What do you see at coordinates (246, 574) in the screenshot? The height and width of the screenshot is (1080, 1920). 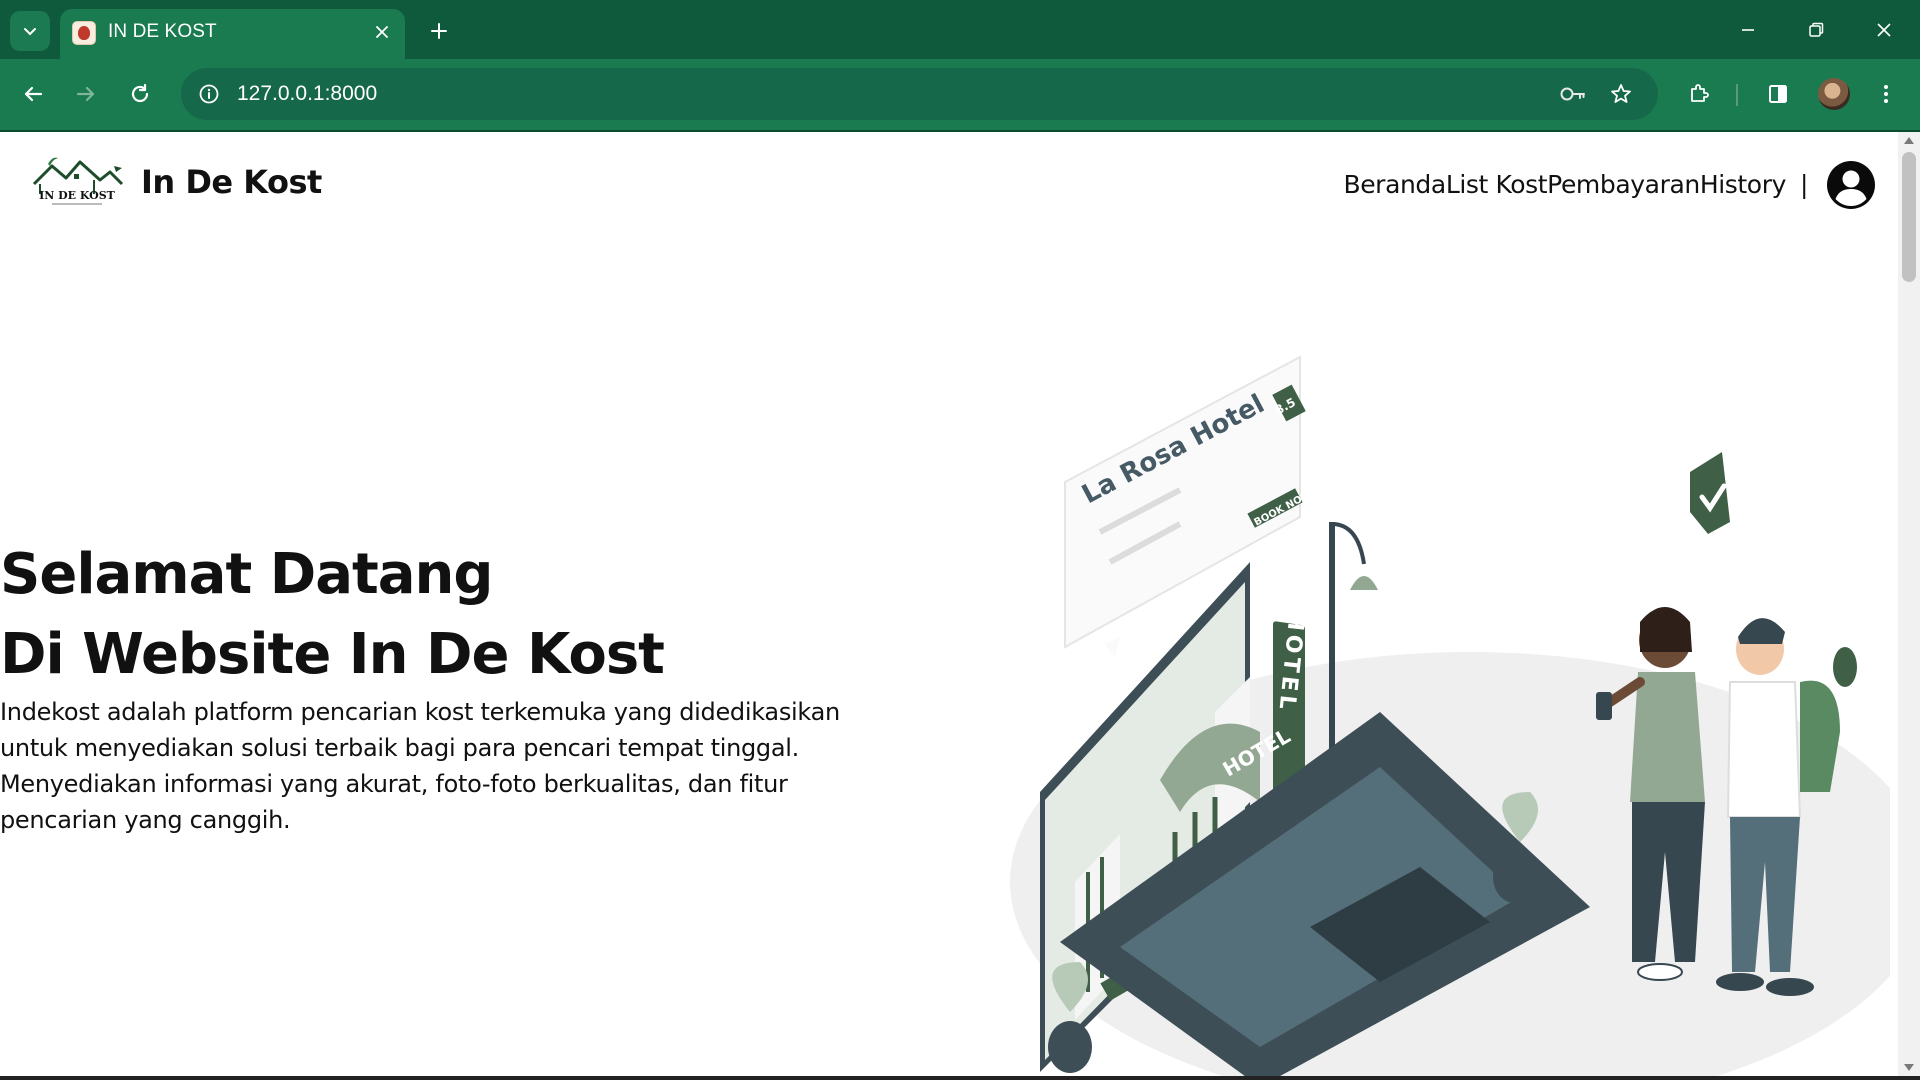 I see `hero-title-line1: Selamat Datang` at bounding box center [246, 574].